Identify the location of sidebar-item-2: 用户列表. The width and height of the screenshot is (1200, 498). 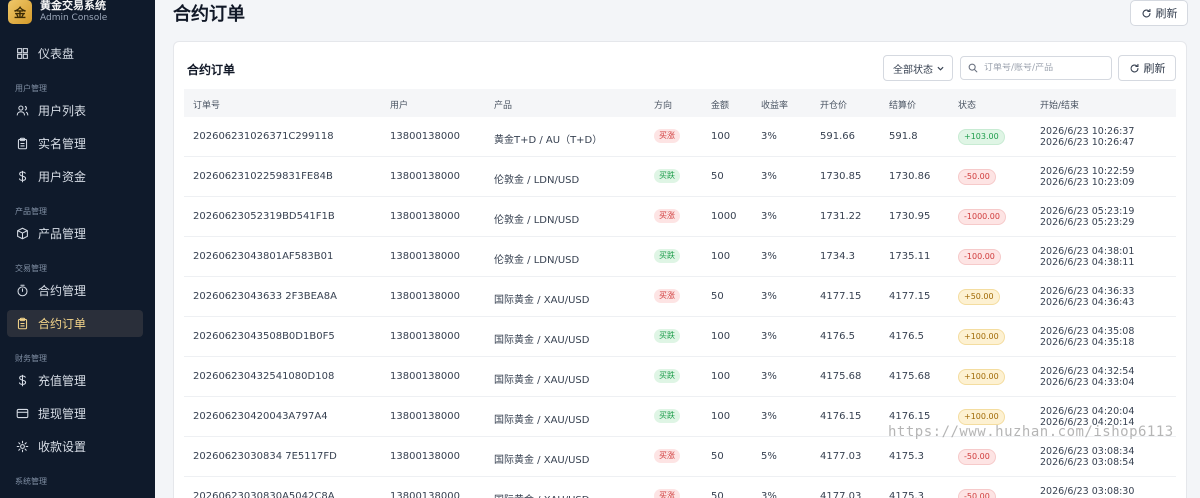
(75, 110).